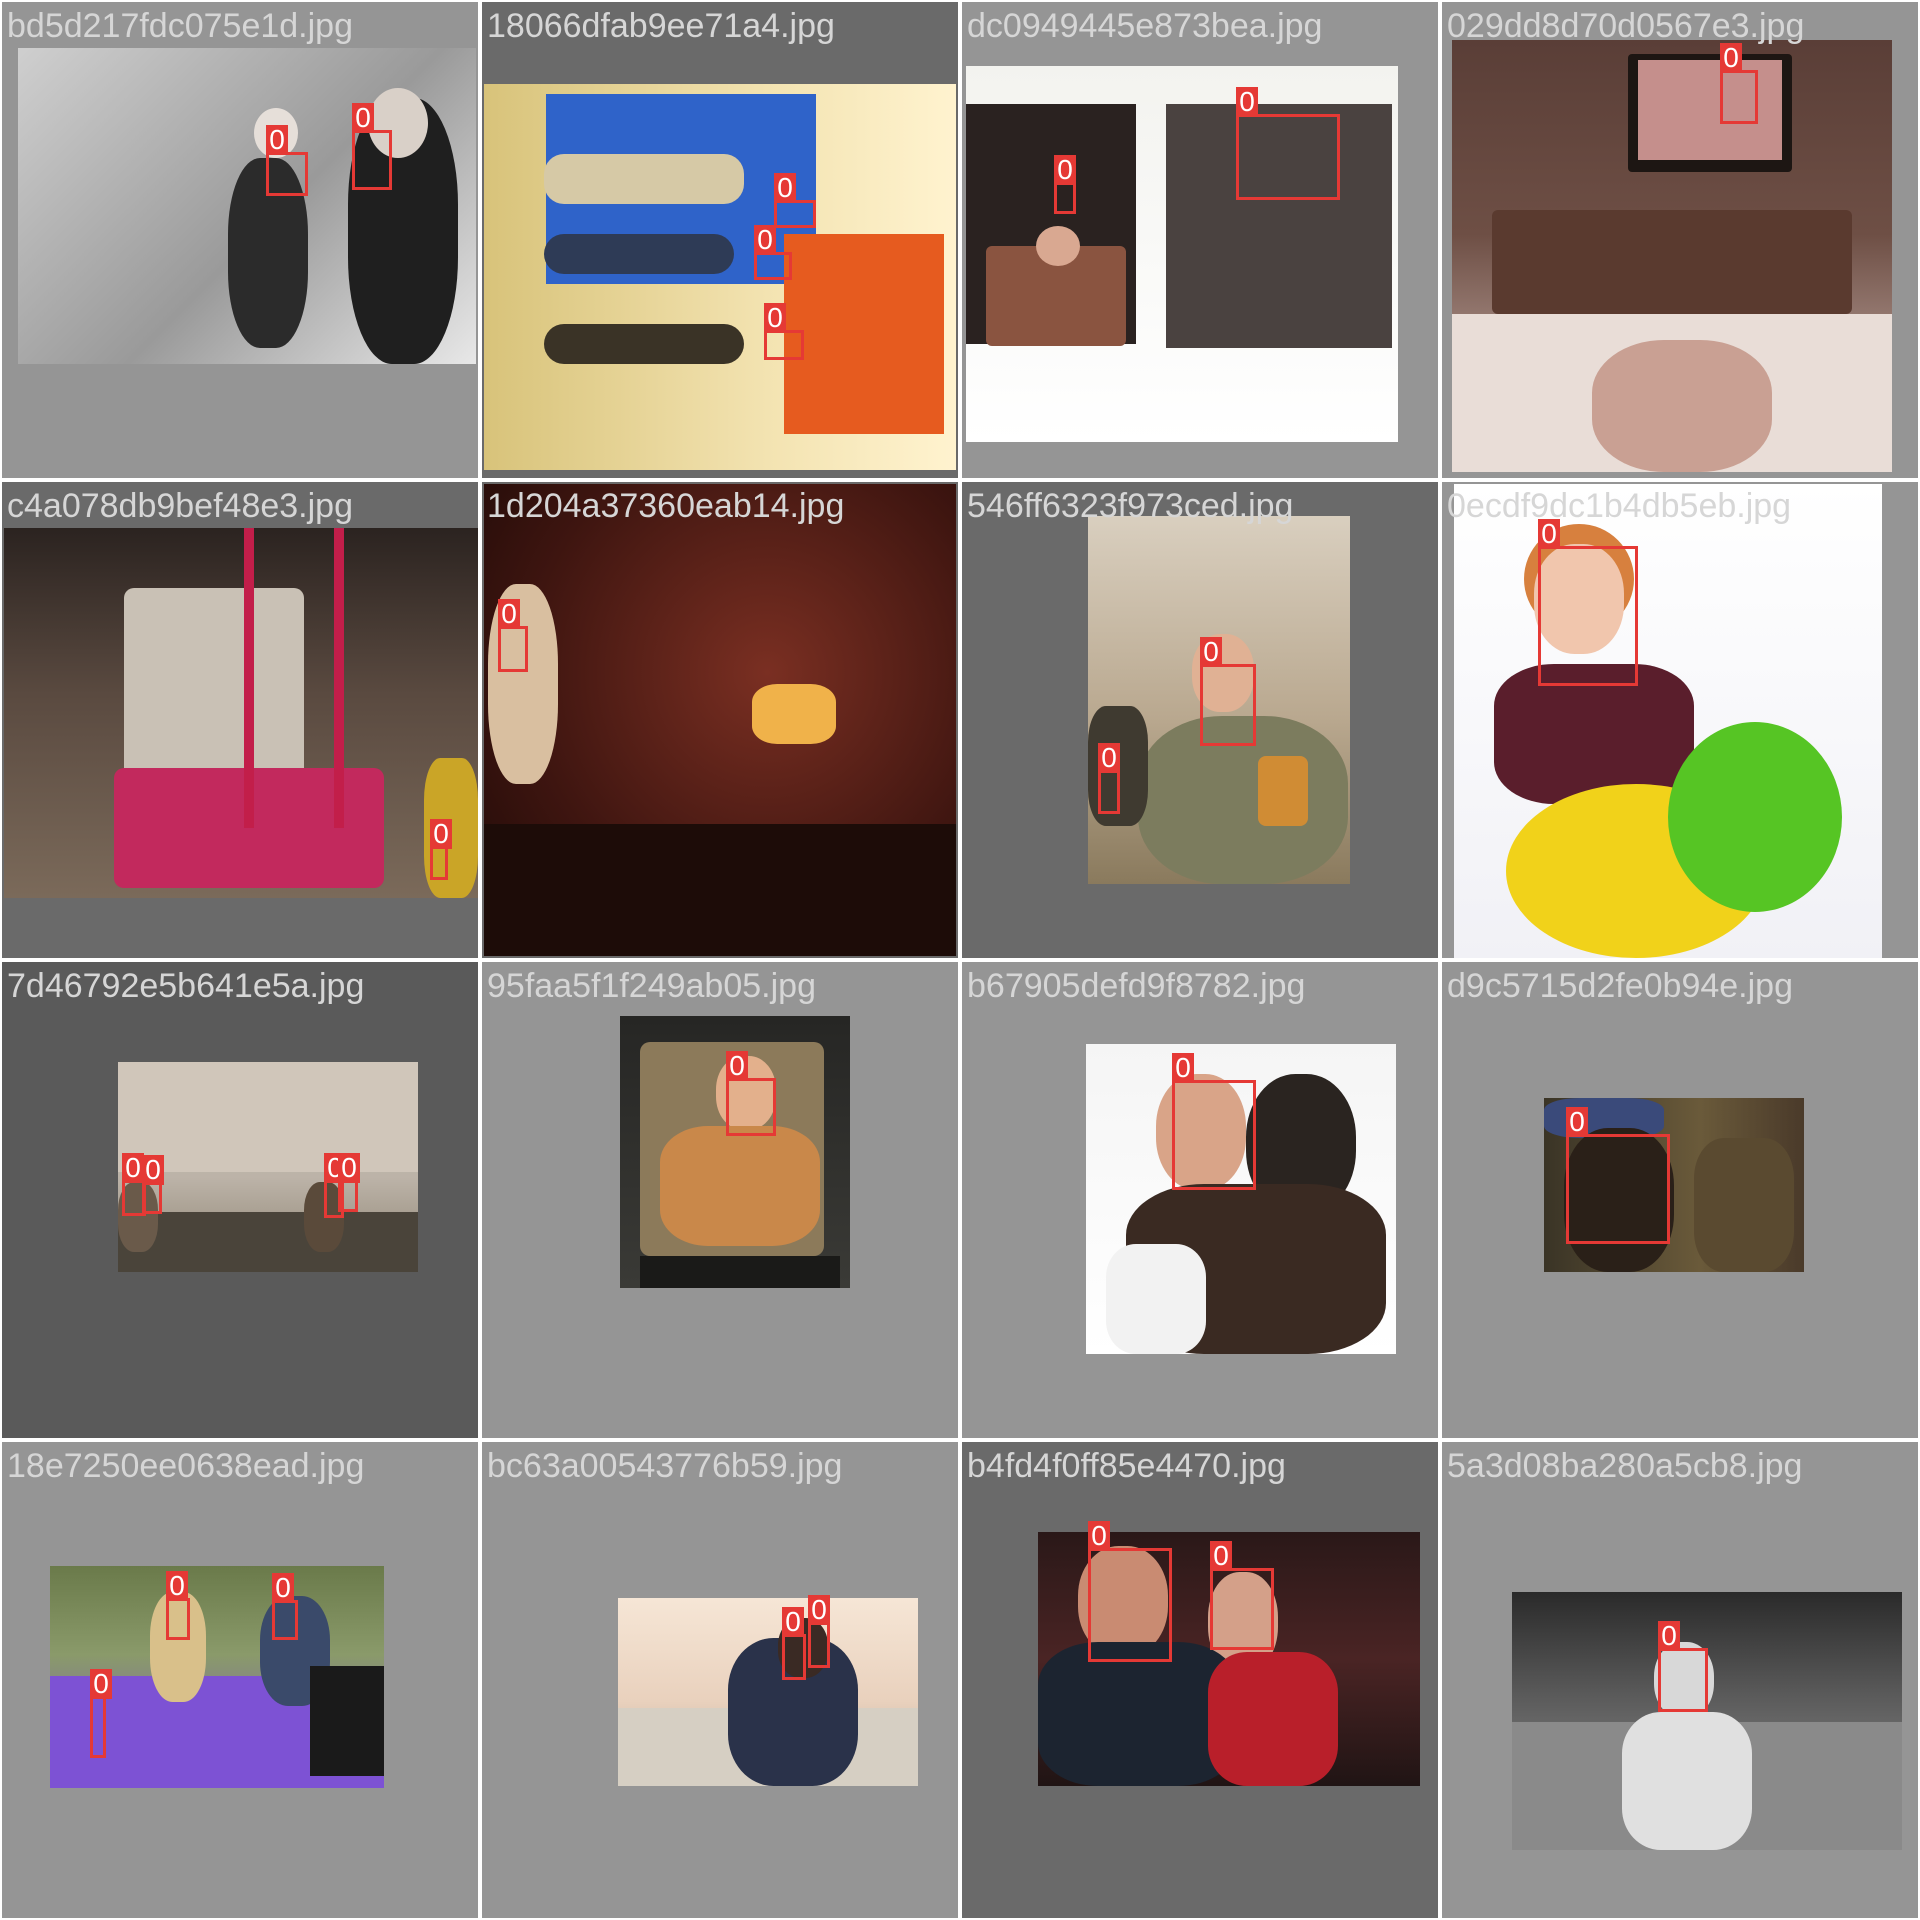  What do you see at coordinates (240, 240) in the screenshot?
I see `image-tile: 0 0 bd5d217fdc075e1d.jpg` at bounding box center [240, 240].